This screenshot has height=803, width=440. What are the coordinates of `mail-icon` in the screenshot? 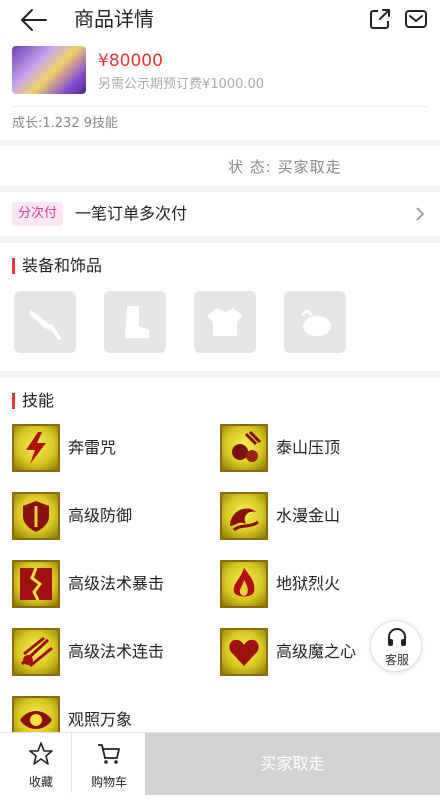 It's located at (416, 19).